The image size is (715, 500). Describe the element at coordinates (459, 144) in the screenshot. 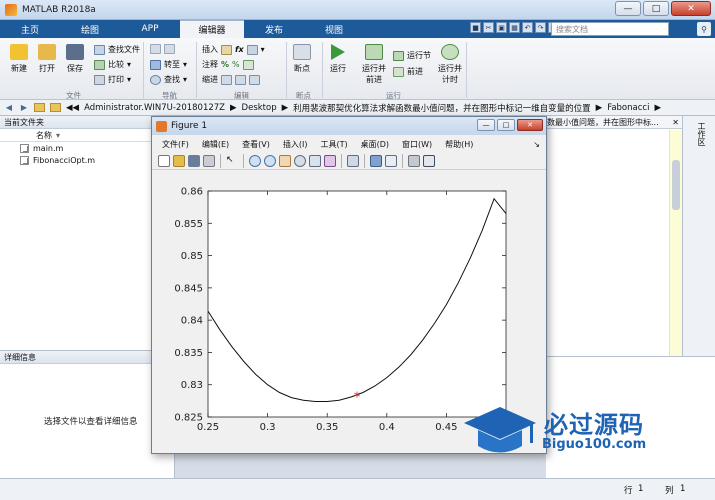

I see `menu-help: 帮助(H)` at that location.